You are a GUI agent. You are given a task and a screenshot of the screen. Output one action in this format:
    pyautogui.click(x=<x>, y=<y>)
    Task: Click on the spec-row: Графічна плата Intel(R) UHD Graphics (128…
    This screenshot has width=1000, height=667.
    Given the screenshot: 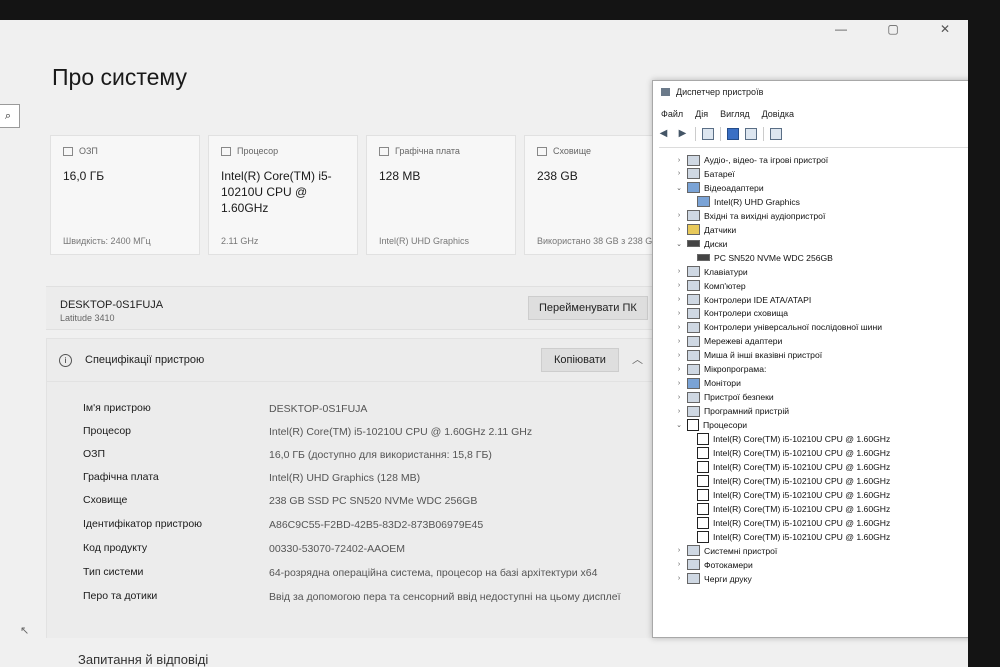 What is the action you would take?
    pyautogui.click(x=363, y=478)
    